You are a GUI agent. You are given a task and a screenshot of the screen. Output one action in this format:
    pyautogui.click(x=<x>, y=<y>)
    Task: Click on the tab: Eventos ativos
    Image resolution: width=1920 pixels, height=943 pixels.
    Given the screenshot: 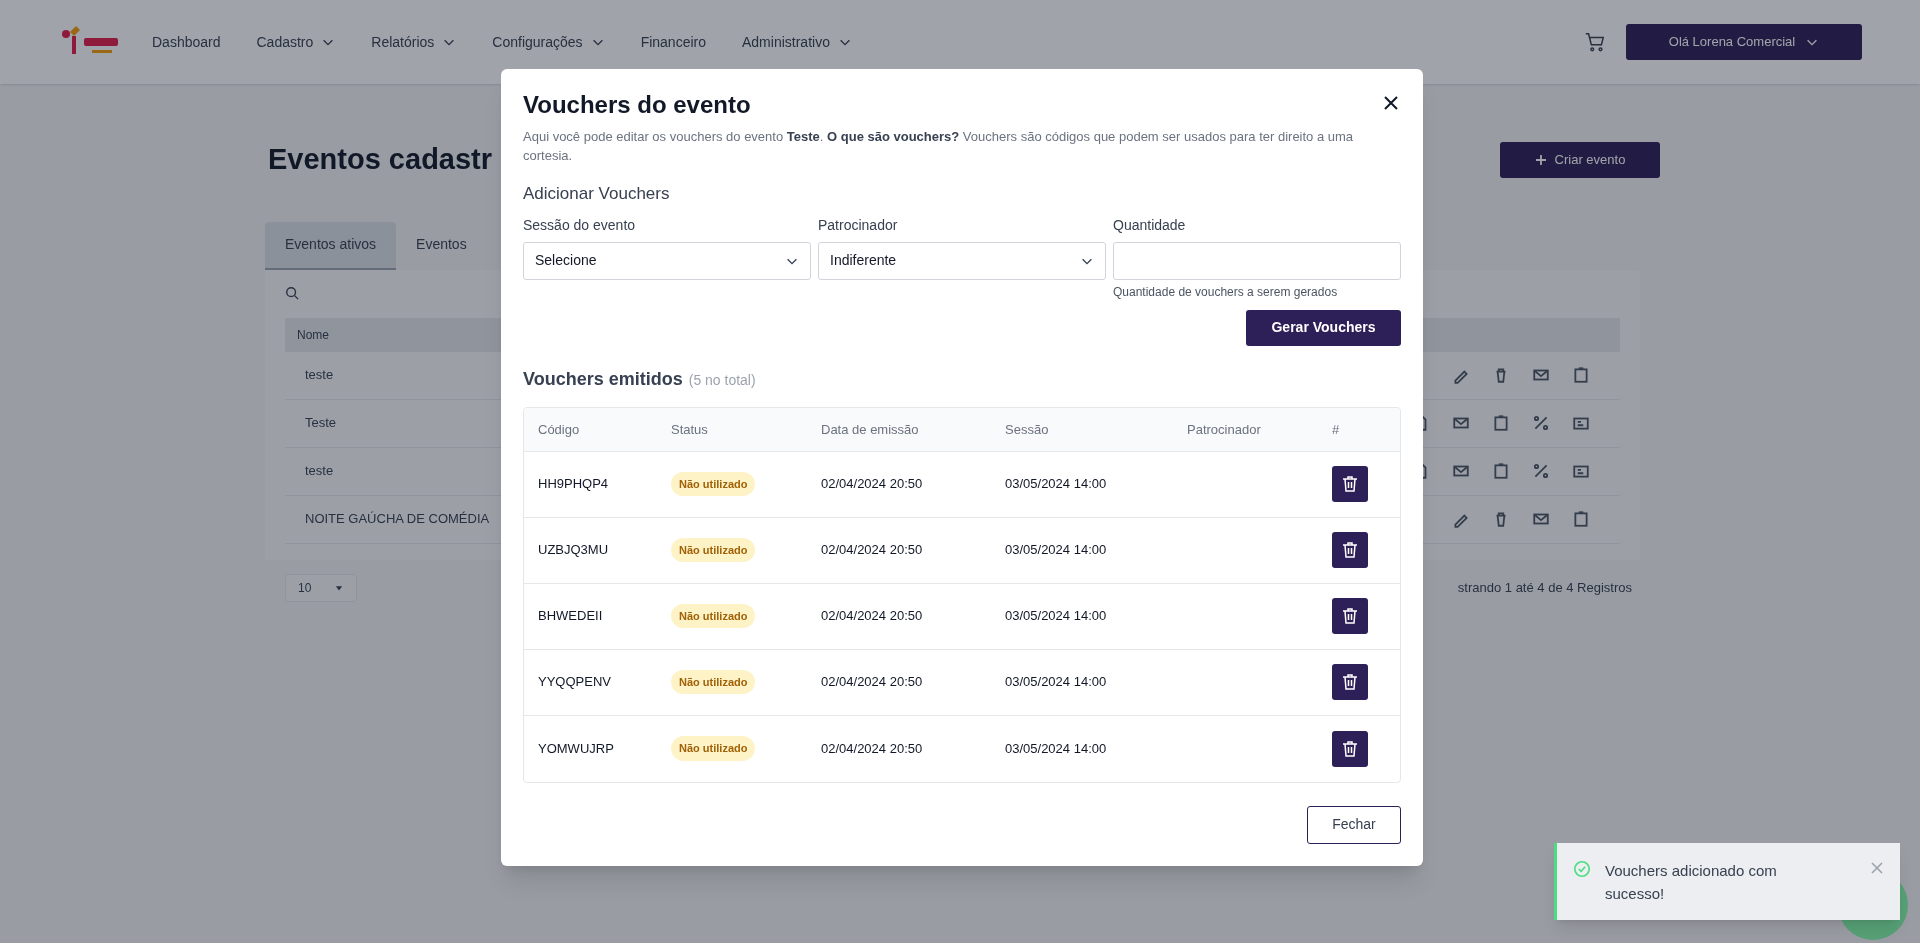 What is the action you would take?
    pyautogui.click(x=331, y=245)
    